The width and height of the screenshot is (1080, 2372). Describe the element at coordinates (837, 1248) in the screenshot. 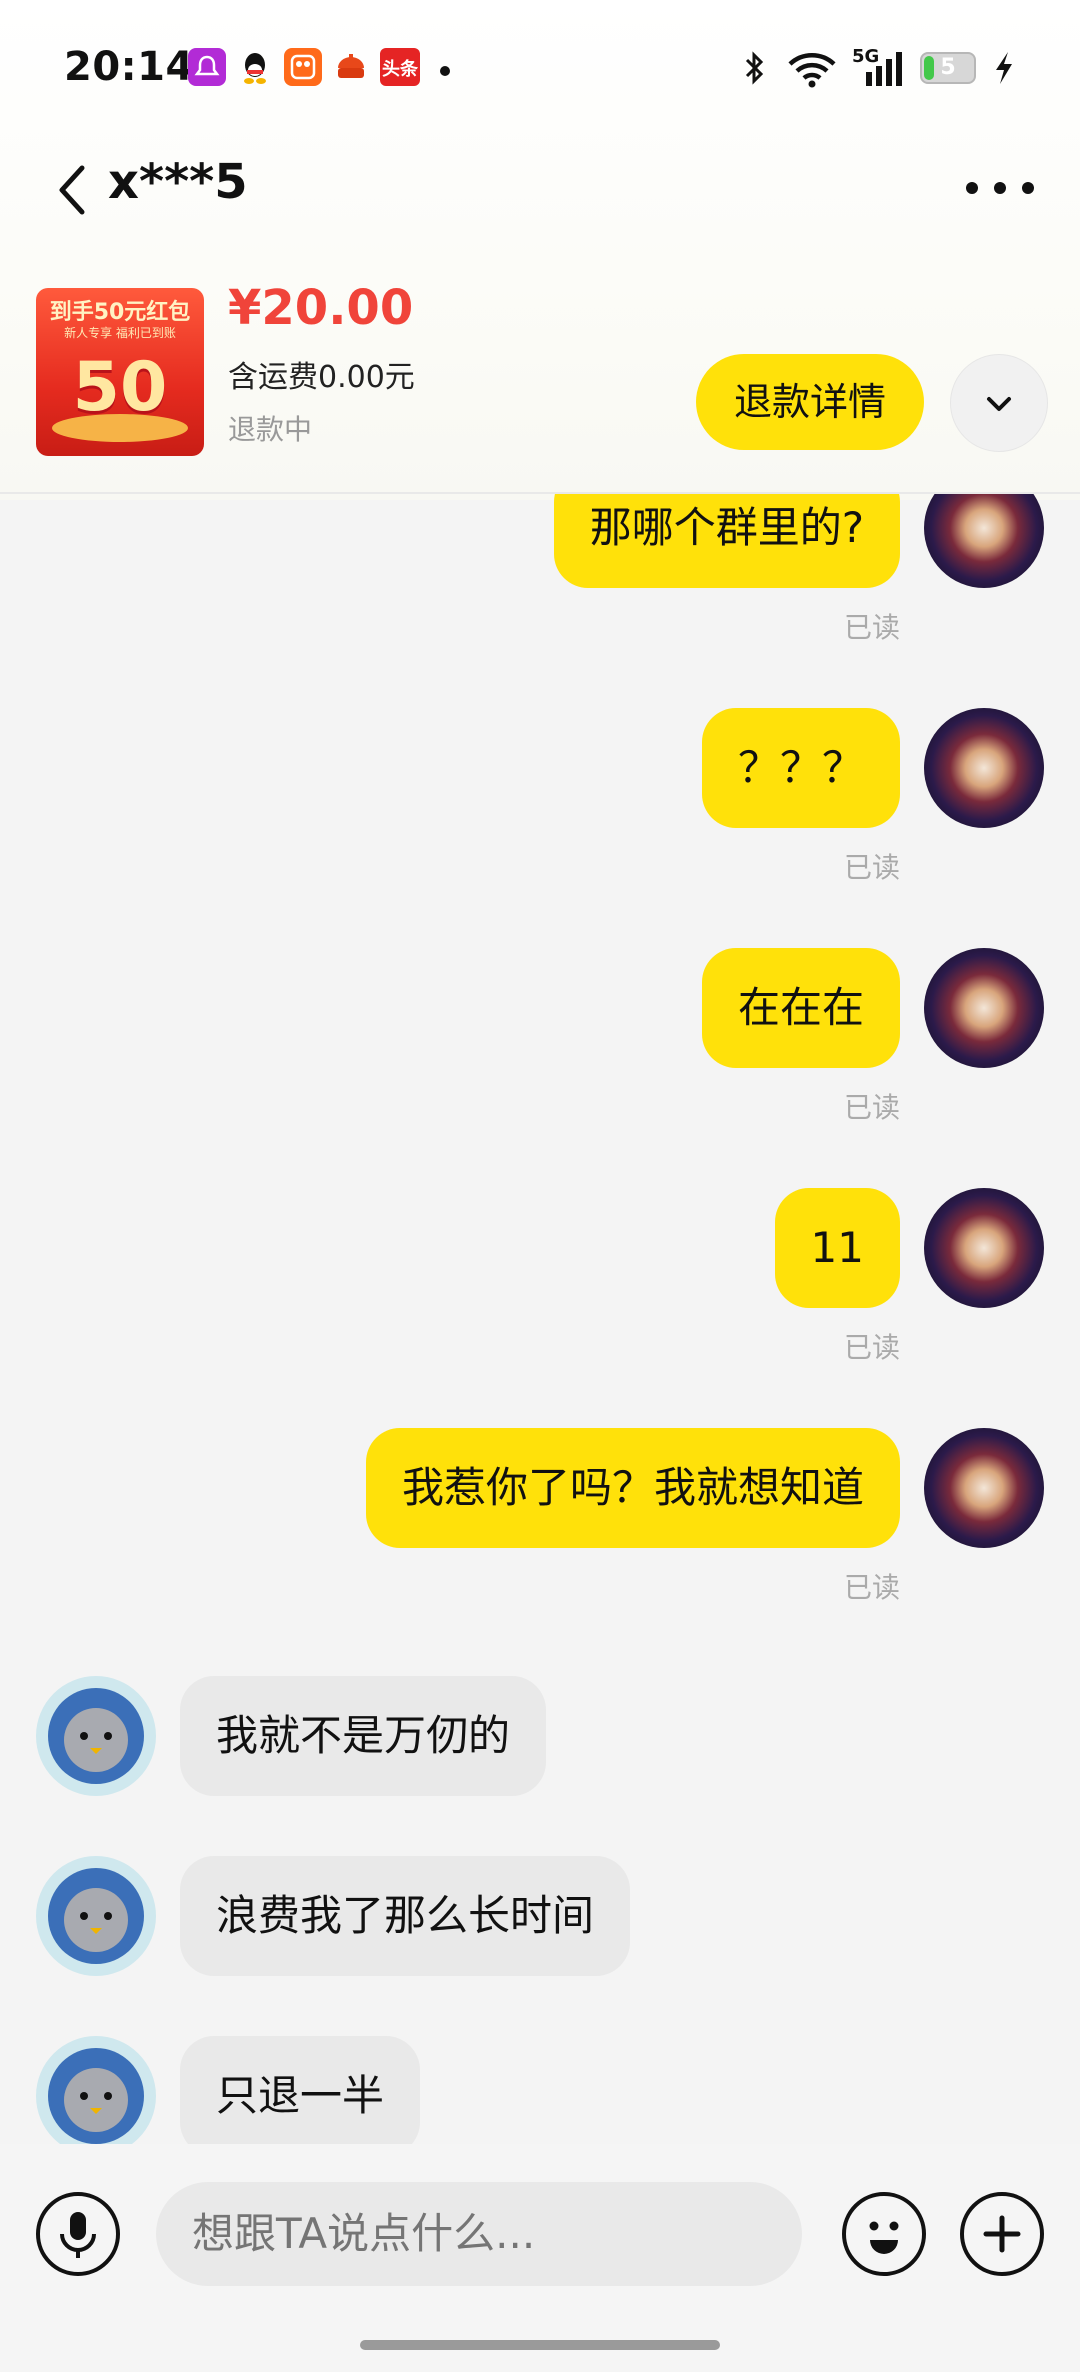

I see `message-bubble-outgoing: 11` at that location.